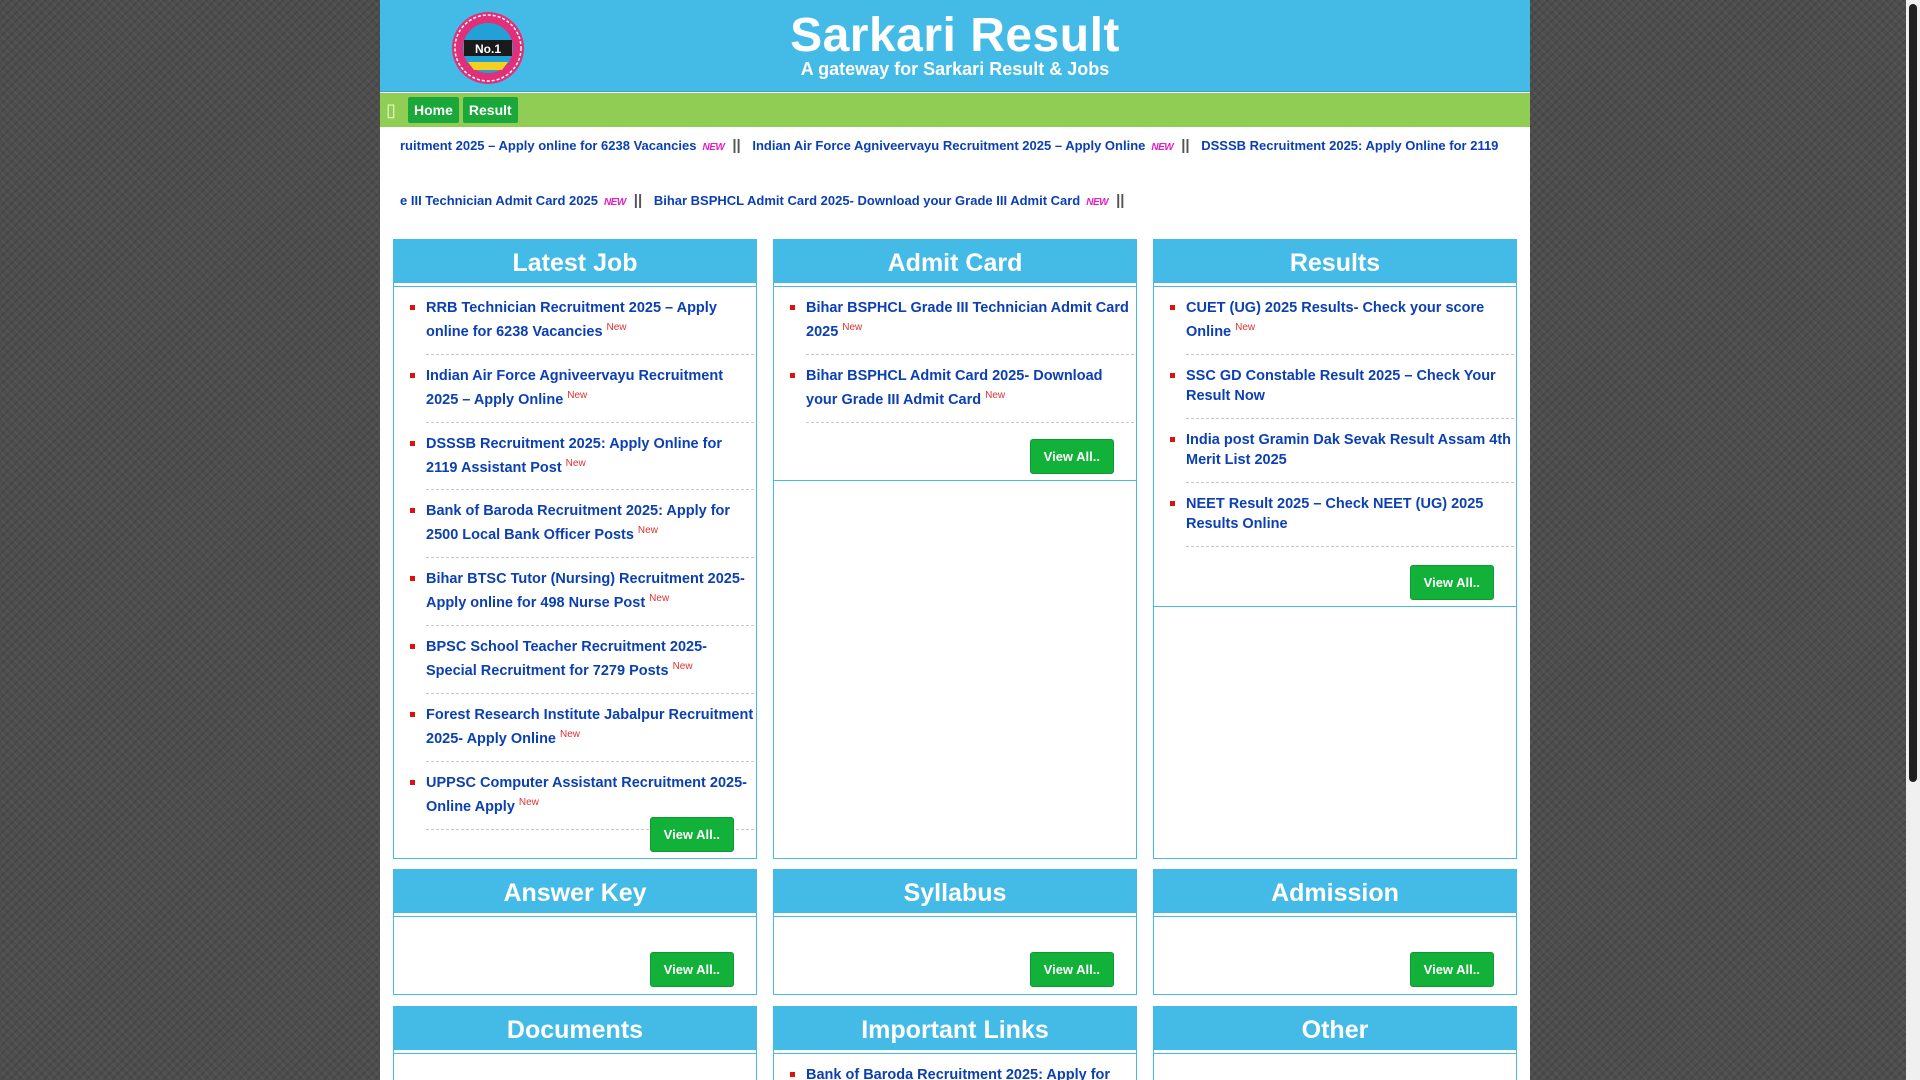 The width and height of the screenshot is (1920, 1080). Describe the element at coordinates (499, 200) in the screenshot. I see `ticker-link: e III Technician Admit Card 2025` at that location.